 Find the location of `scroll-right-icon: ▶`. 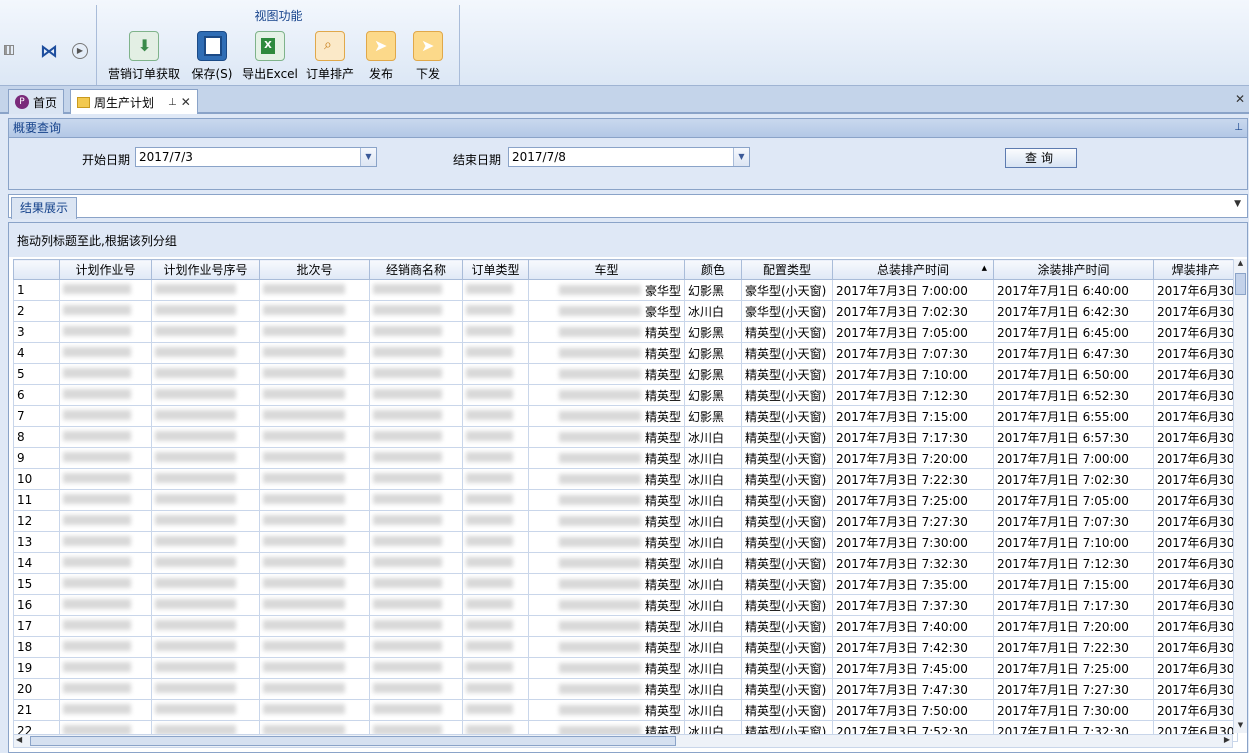

scroll-right-icon: ▶ is located at coordinates (1227, 739).